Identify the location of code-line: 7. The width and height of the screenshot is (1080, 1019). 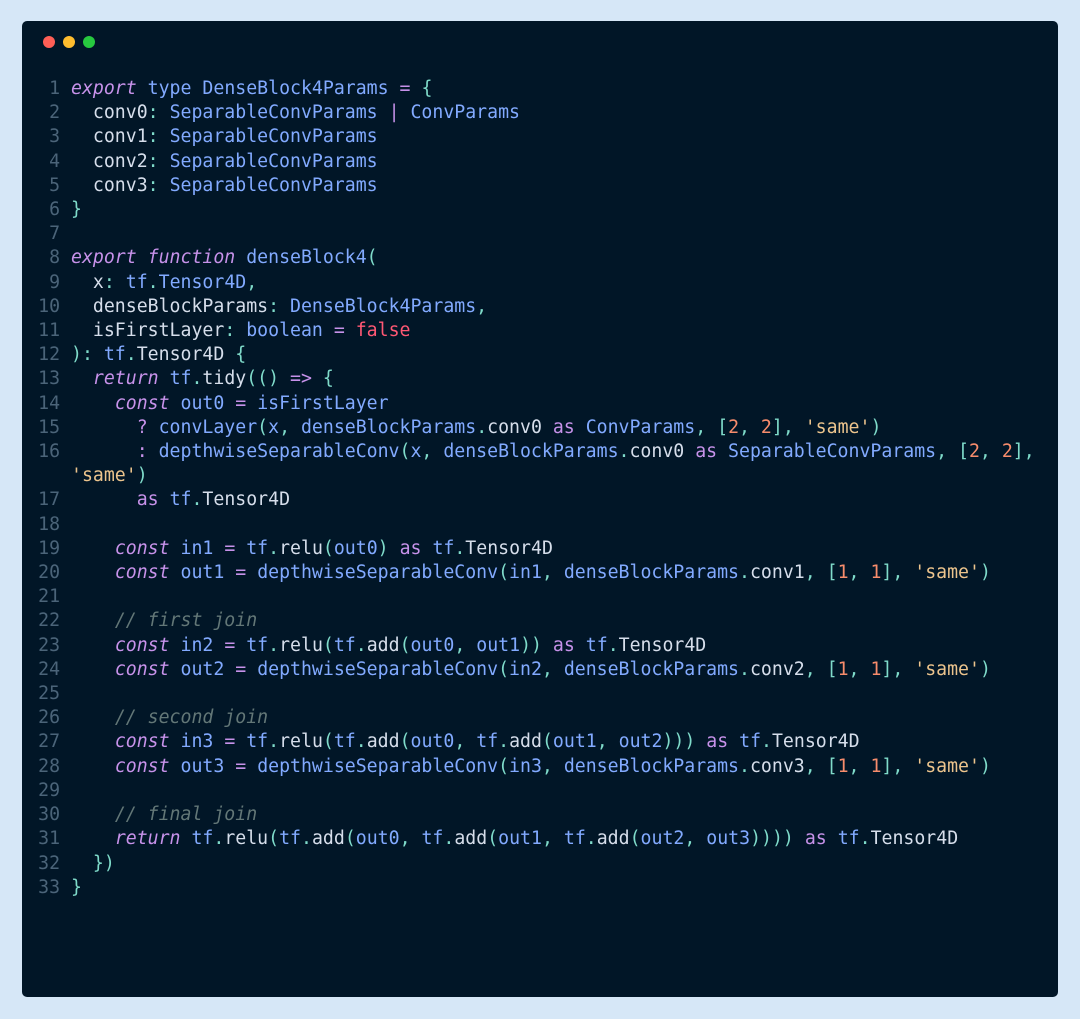
(540, 234).